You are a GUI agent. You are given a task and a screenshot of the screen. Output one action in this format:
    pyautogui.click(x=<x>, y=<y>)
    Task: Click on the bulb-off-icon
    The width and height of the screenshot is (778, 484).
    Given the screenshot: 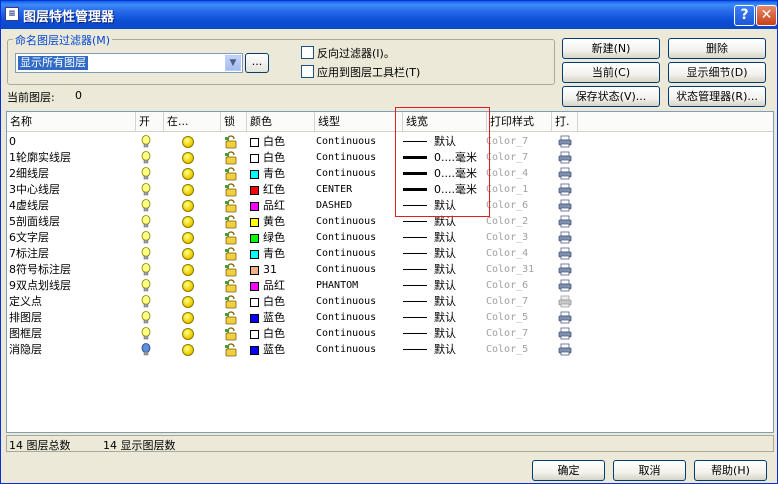 What is the action you would take?
    pyautogui.click(x=146, y=349)
    